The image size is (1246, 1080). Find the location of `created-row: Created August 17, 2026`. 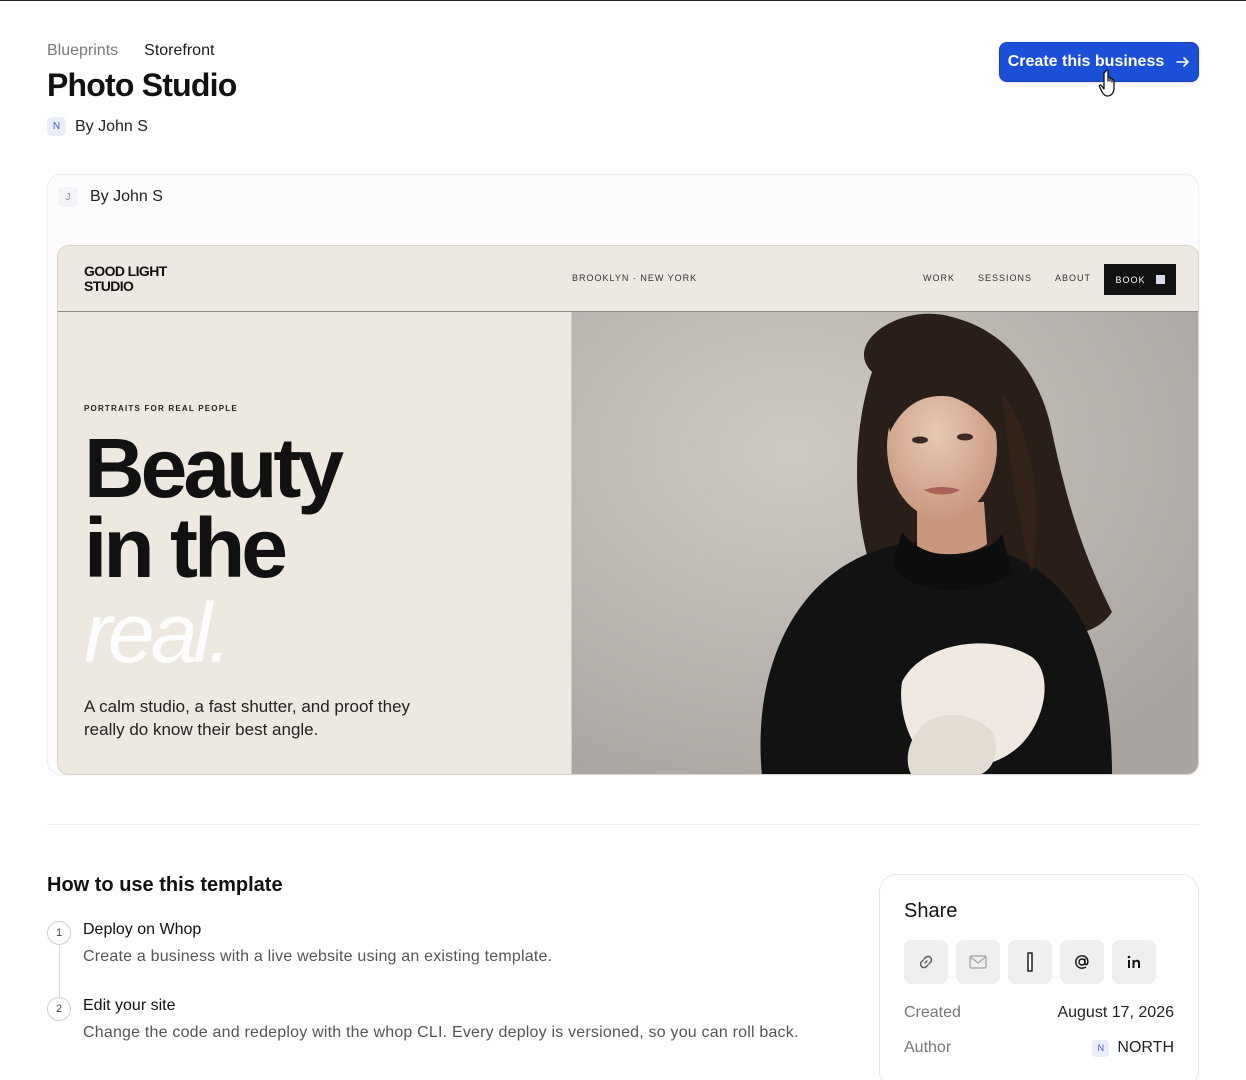

created-row: Created August 17, 2026 is located at coordinates (1039, 1013).